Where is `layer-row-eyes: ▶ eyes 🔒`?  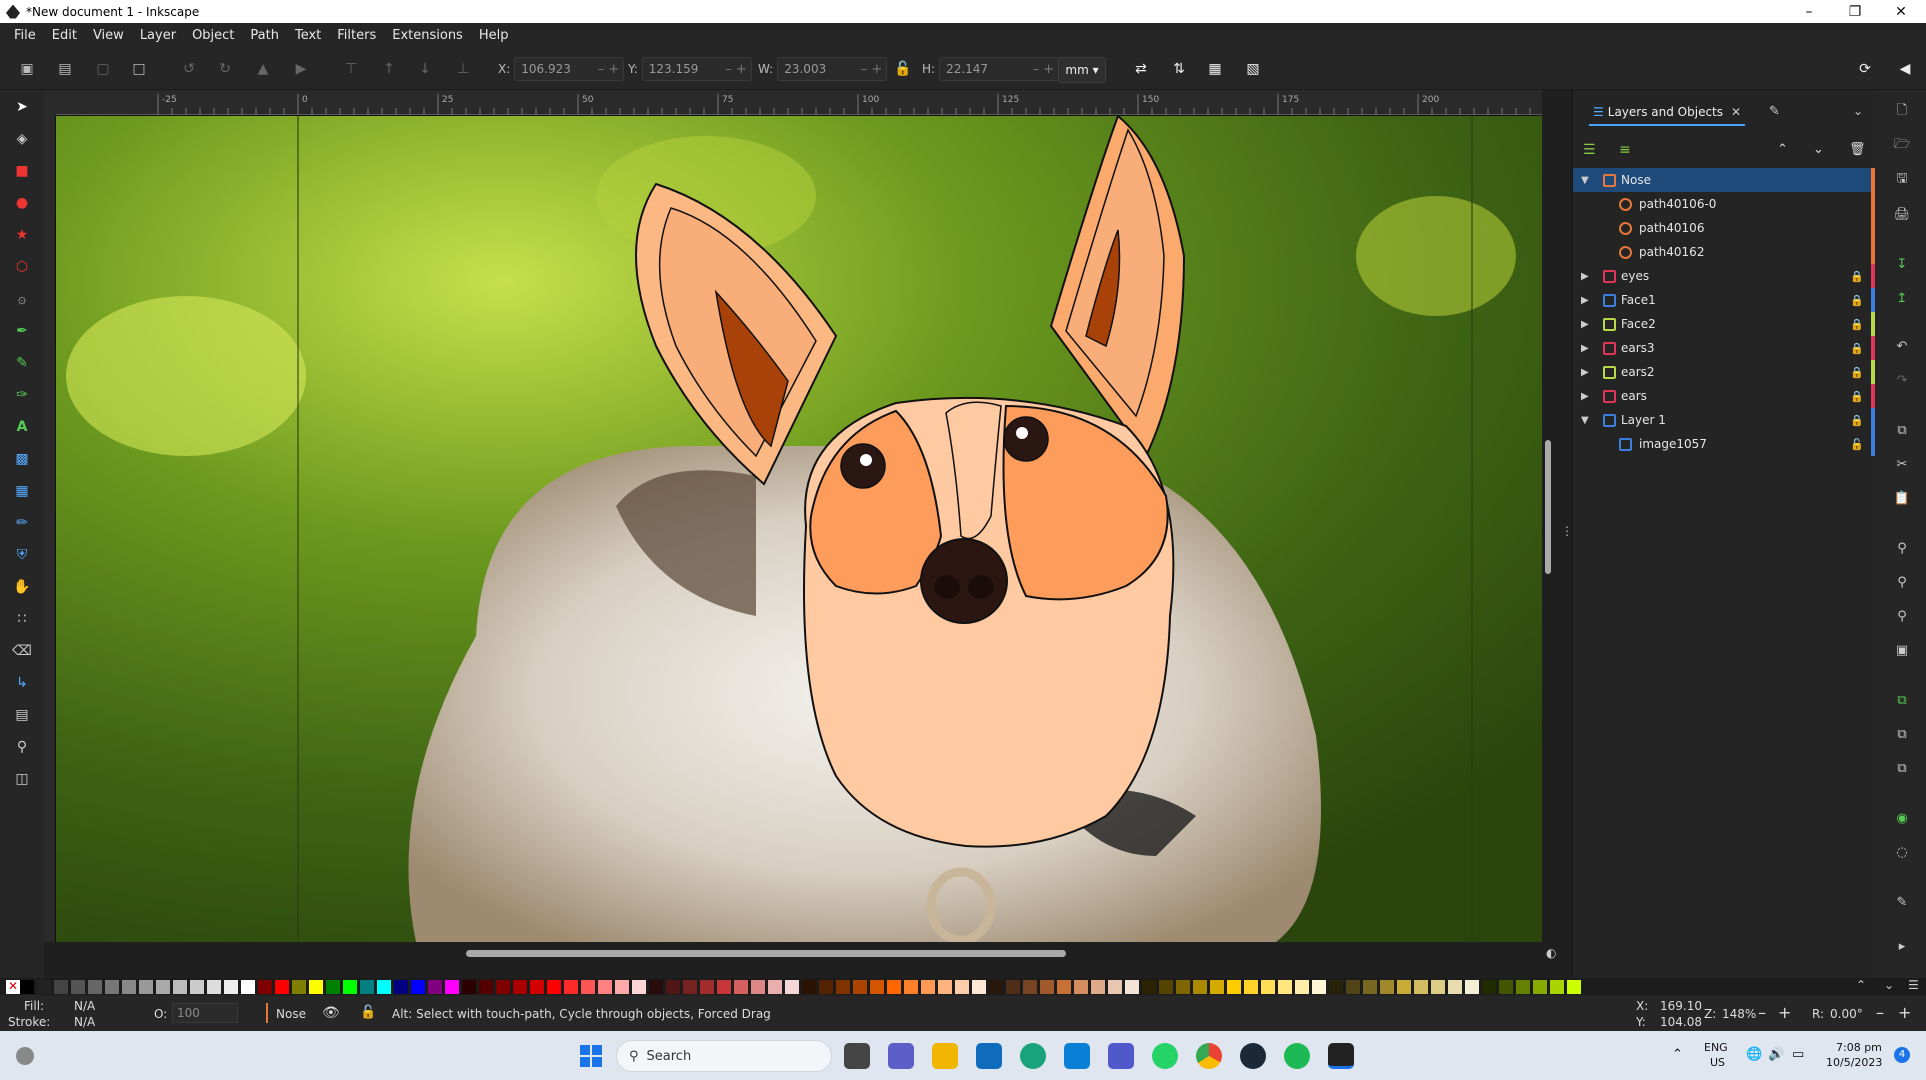 layer-row-eyes: ▶ eyes 🔒 is located at coordinates (1724, 276).